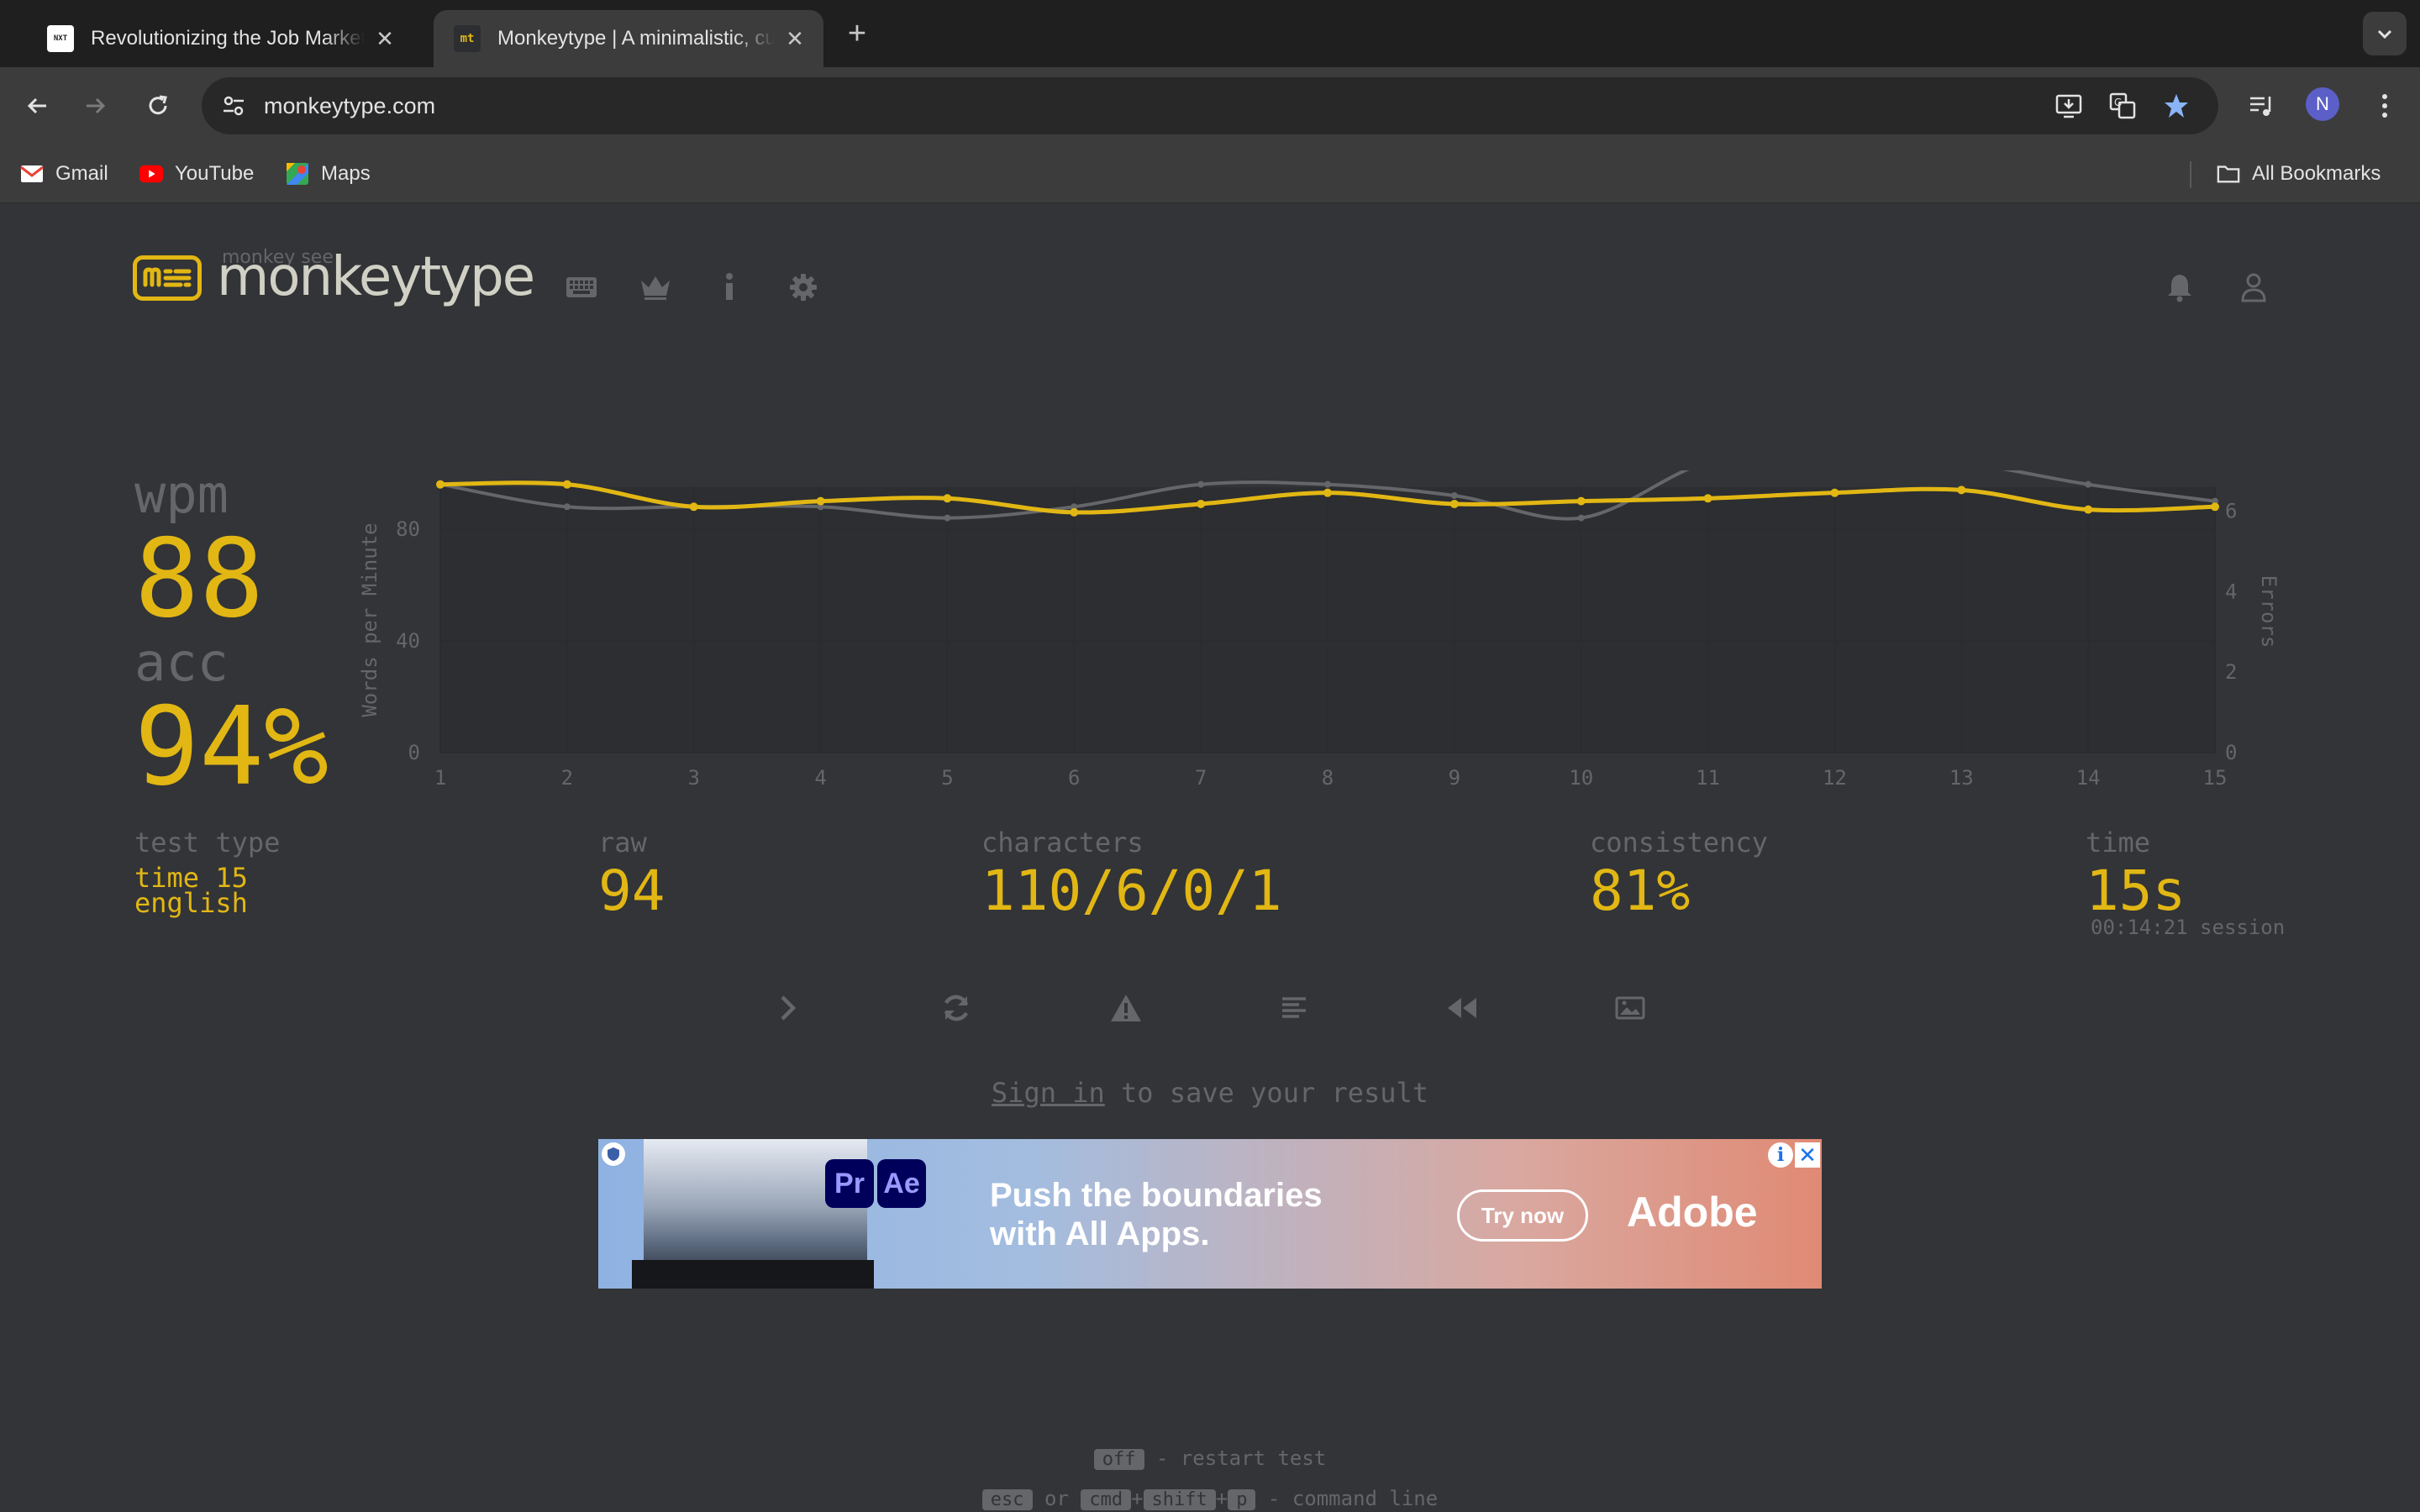 The image size is (2420, 1512). I want to click on characters-label: characters, so click(1062, 842).